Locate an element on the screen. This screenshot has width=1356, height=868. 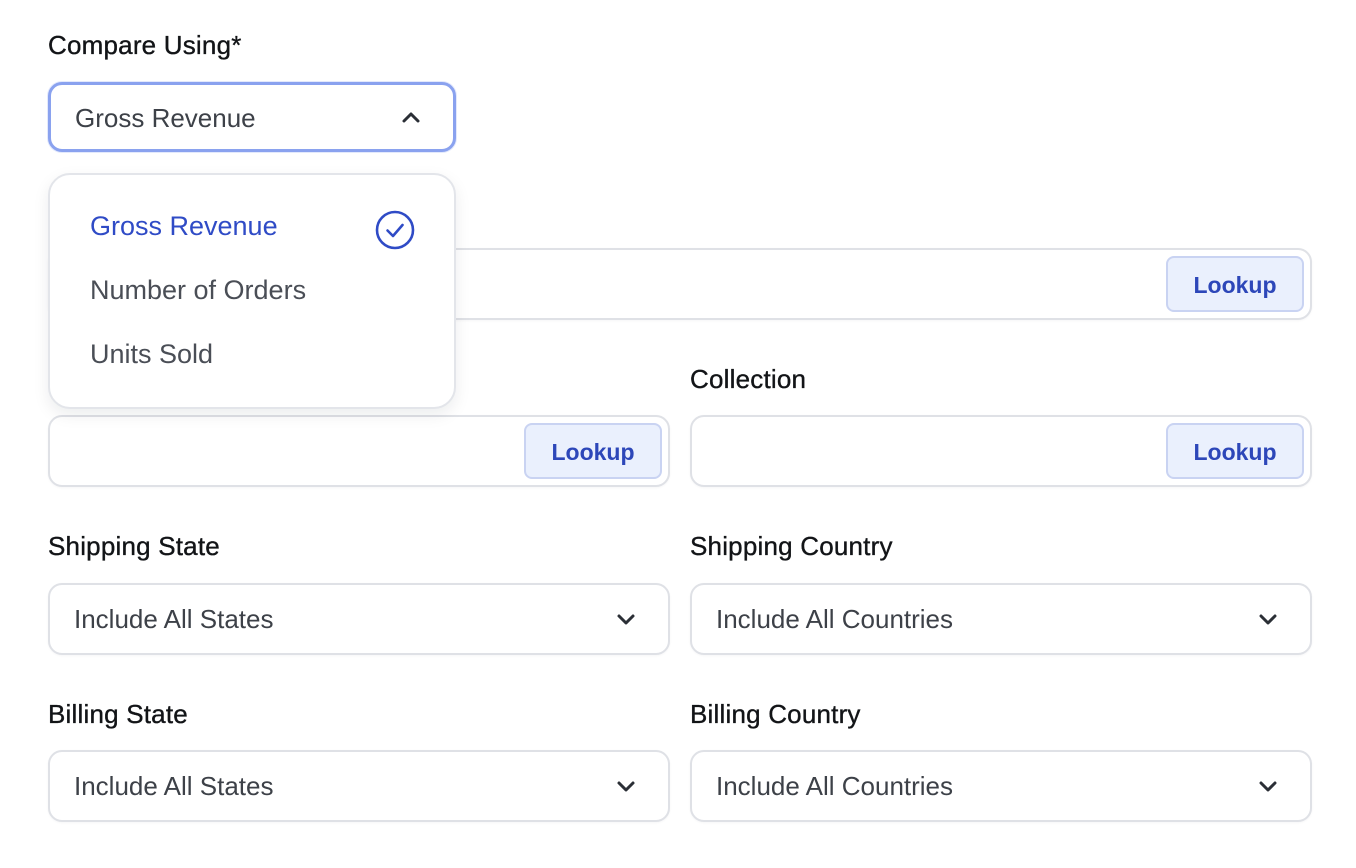
billing-state-label: Billing State is located at coordinates (118, 714).